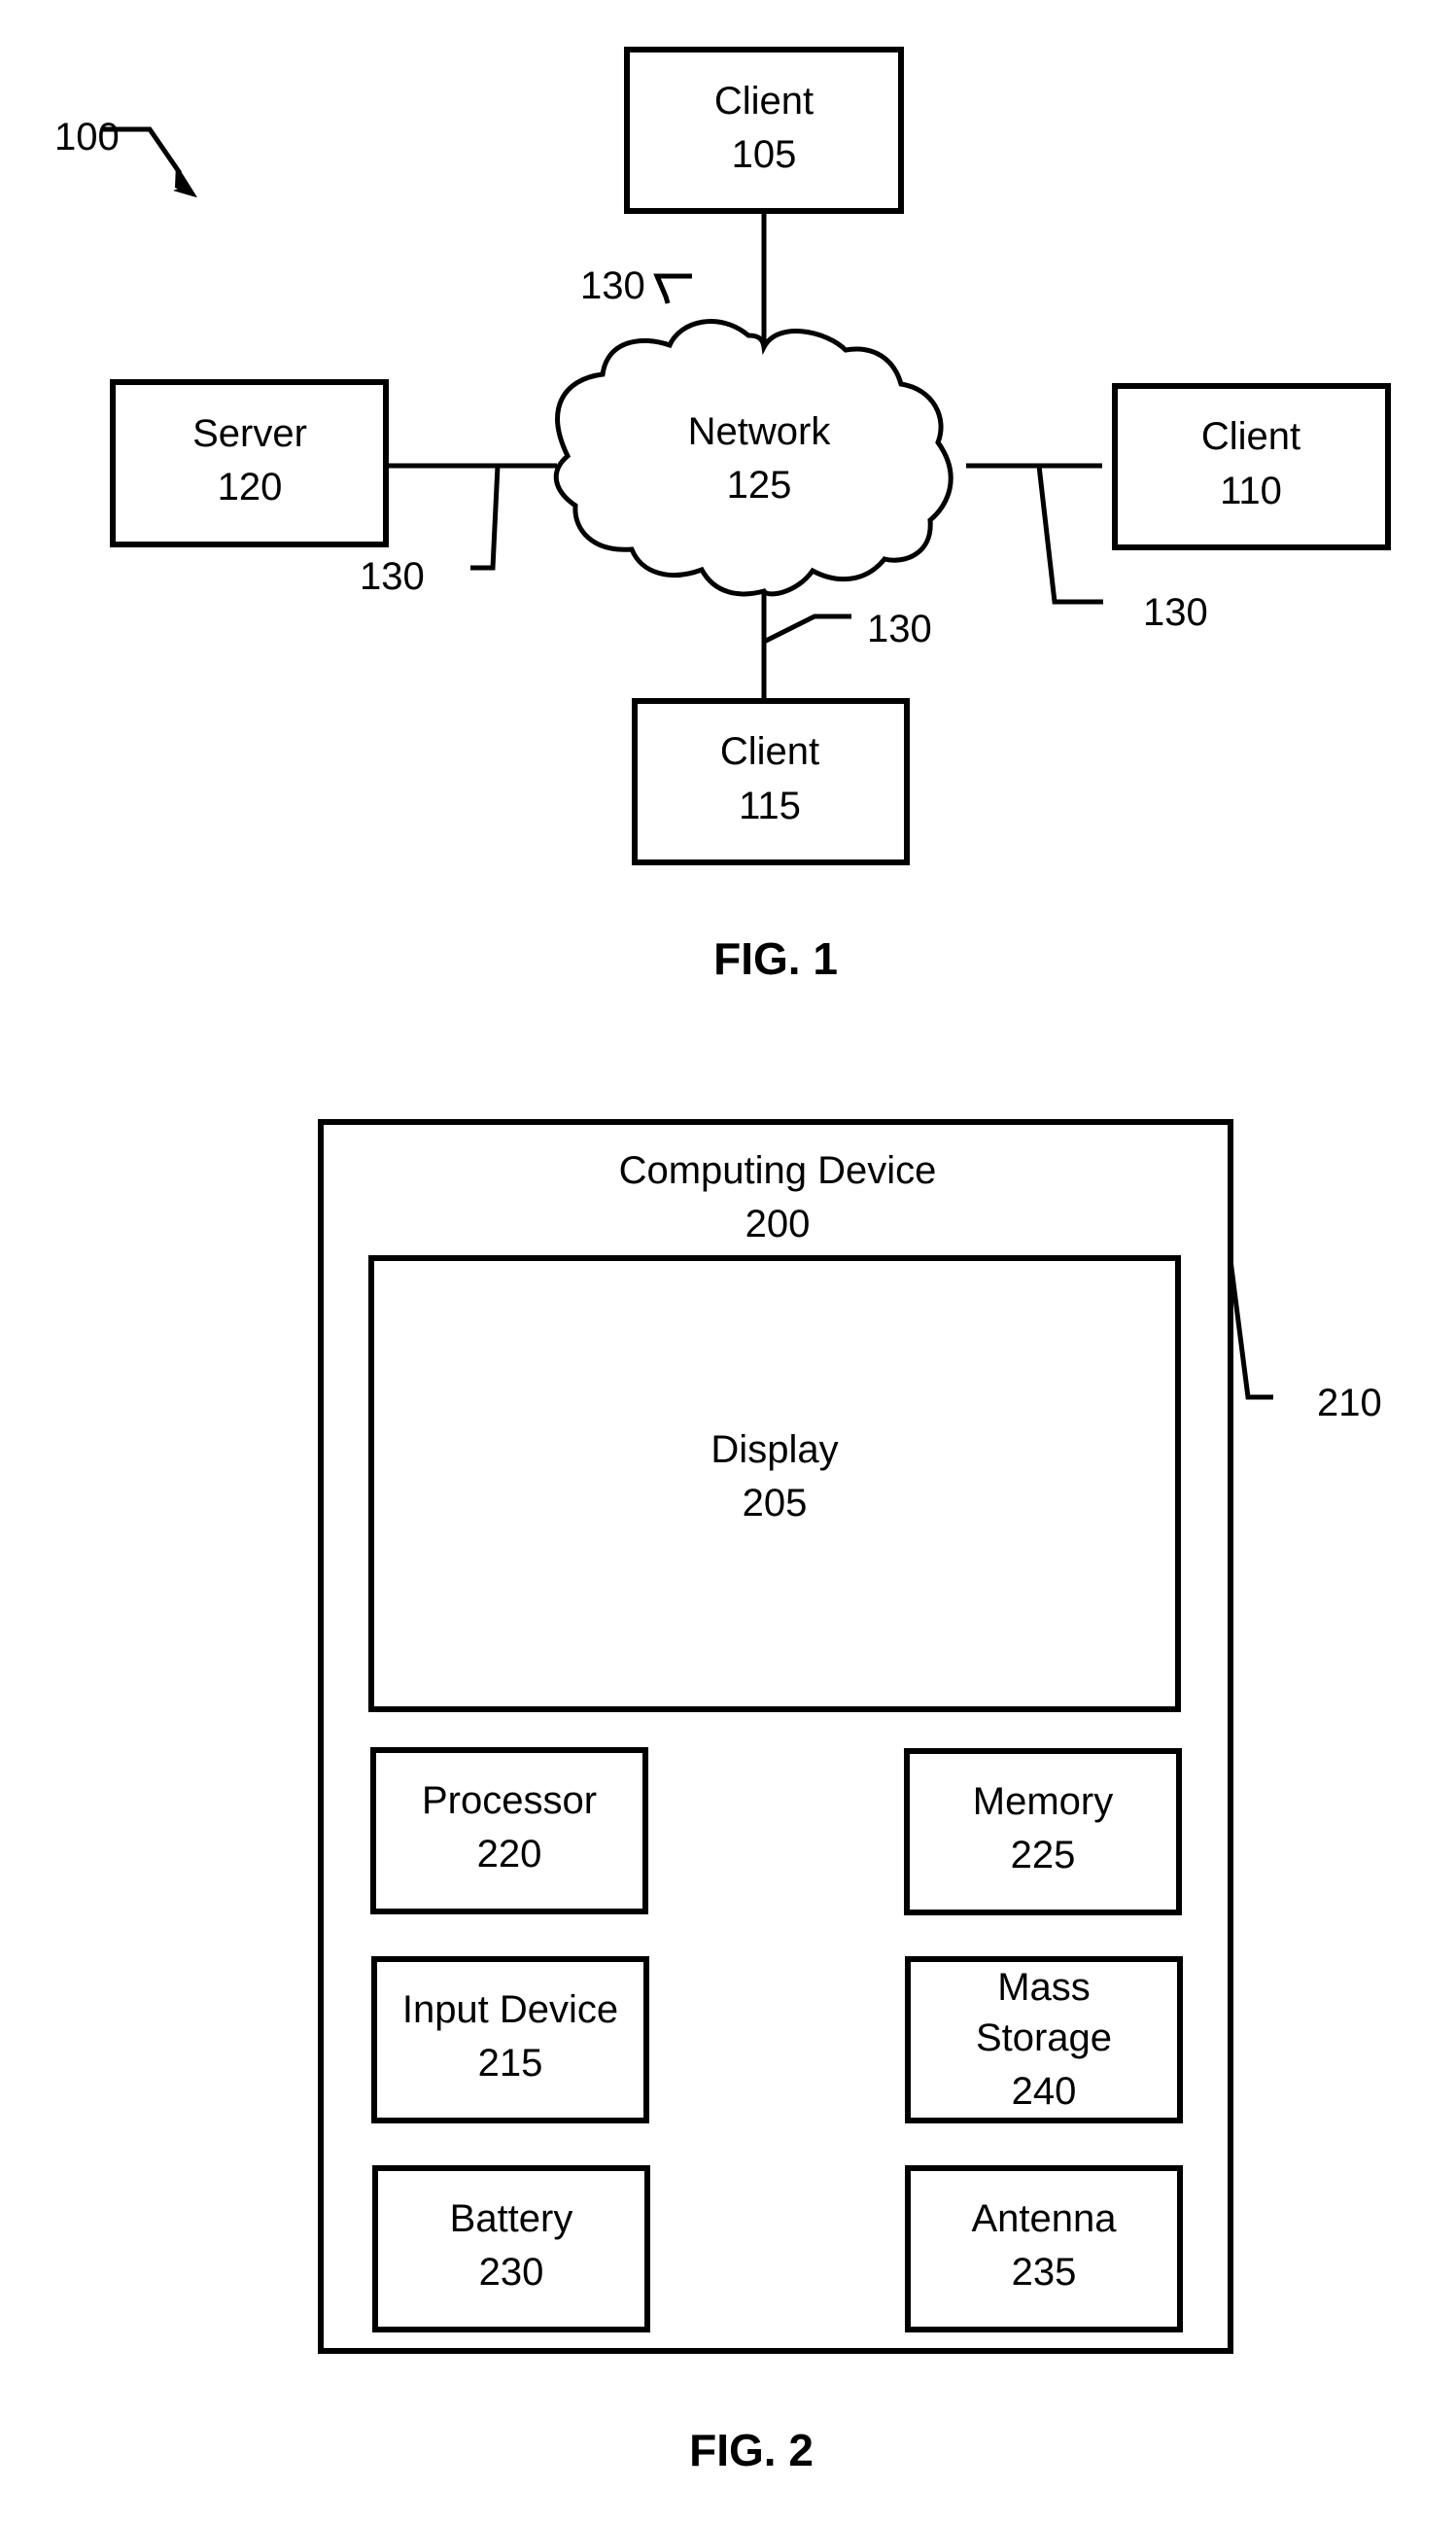  I want to click on mass-storage-label-line2: Storage, so click(1044, 2038).